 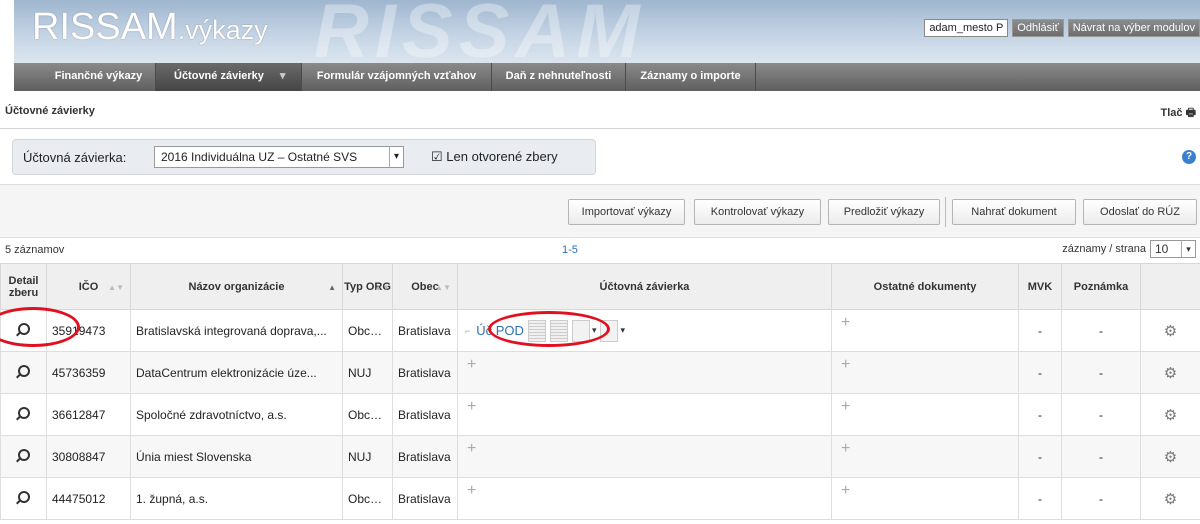 I want to click on control-button: Kontrolovať výkazy, so click(x=757, y=212).